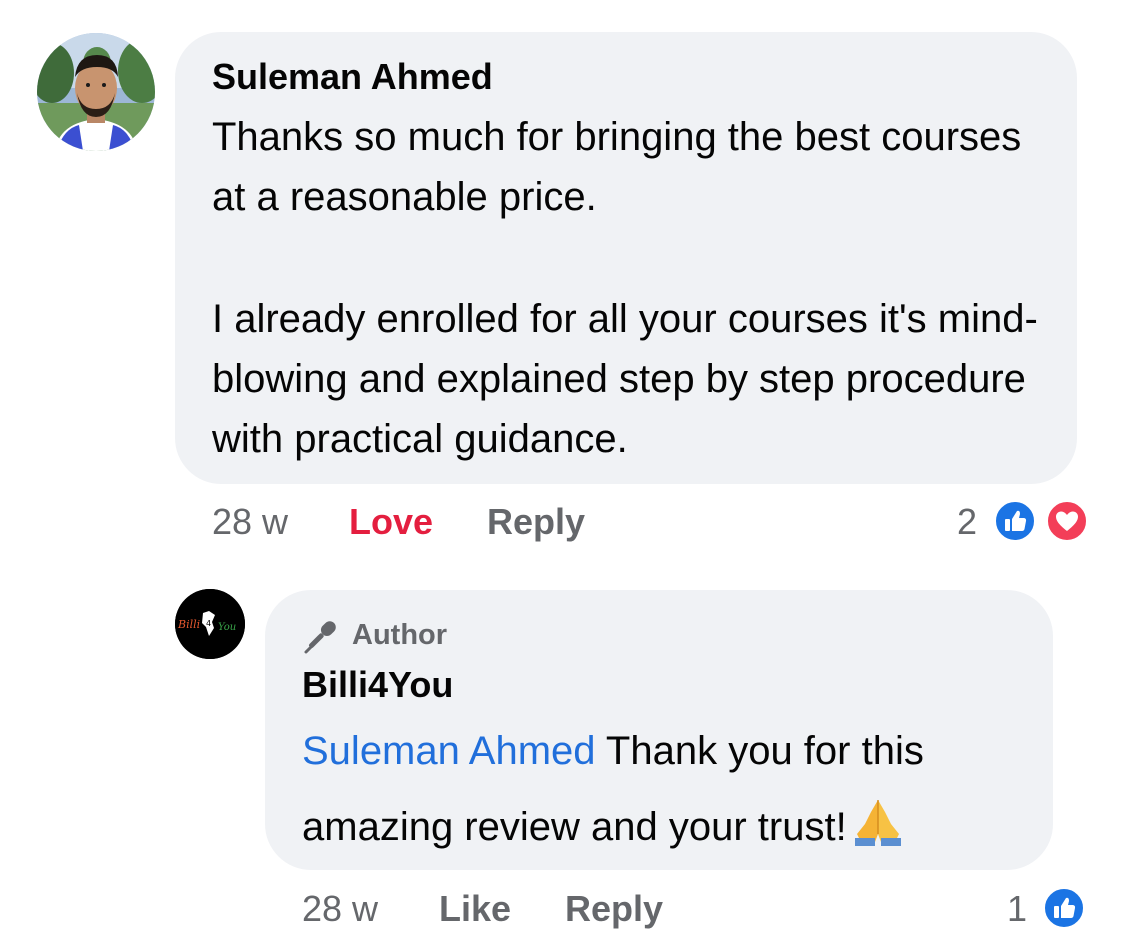 Image resolution: width=1125 pixels, height=932 pixels. What do you see at coordinates (227, 627) in the screenshot?
I see `svg-text: You` at bounding box center [227, 627].